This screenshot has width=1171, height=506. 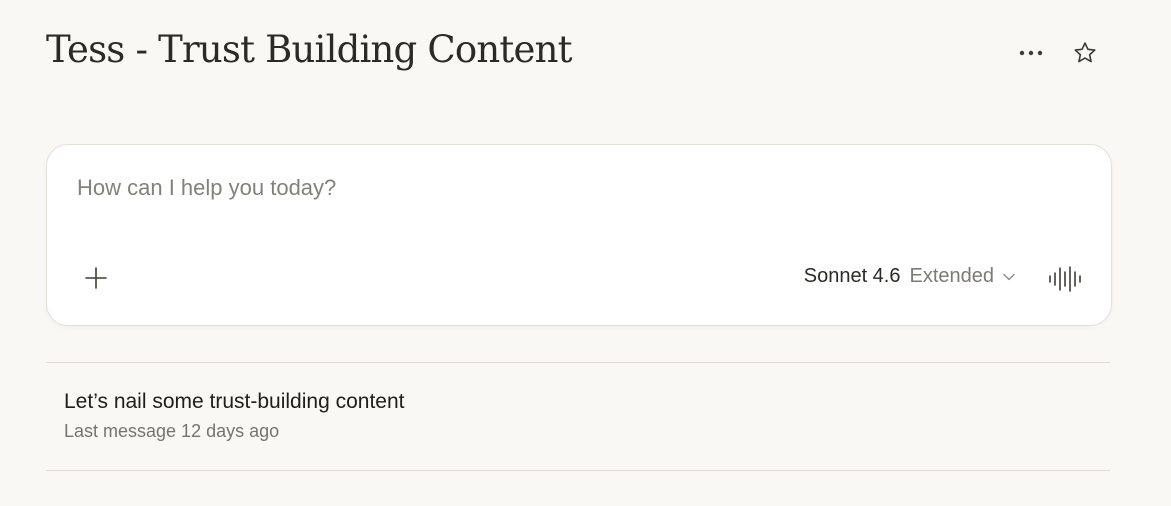 What do you see at coordinates (172, 431) in the screenshot?
I see `conversation-timestamp: Last message 12 days ago` at bounding box center [172, 431].